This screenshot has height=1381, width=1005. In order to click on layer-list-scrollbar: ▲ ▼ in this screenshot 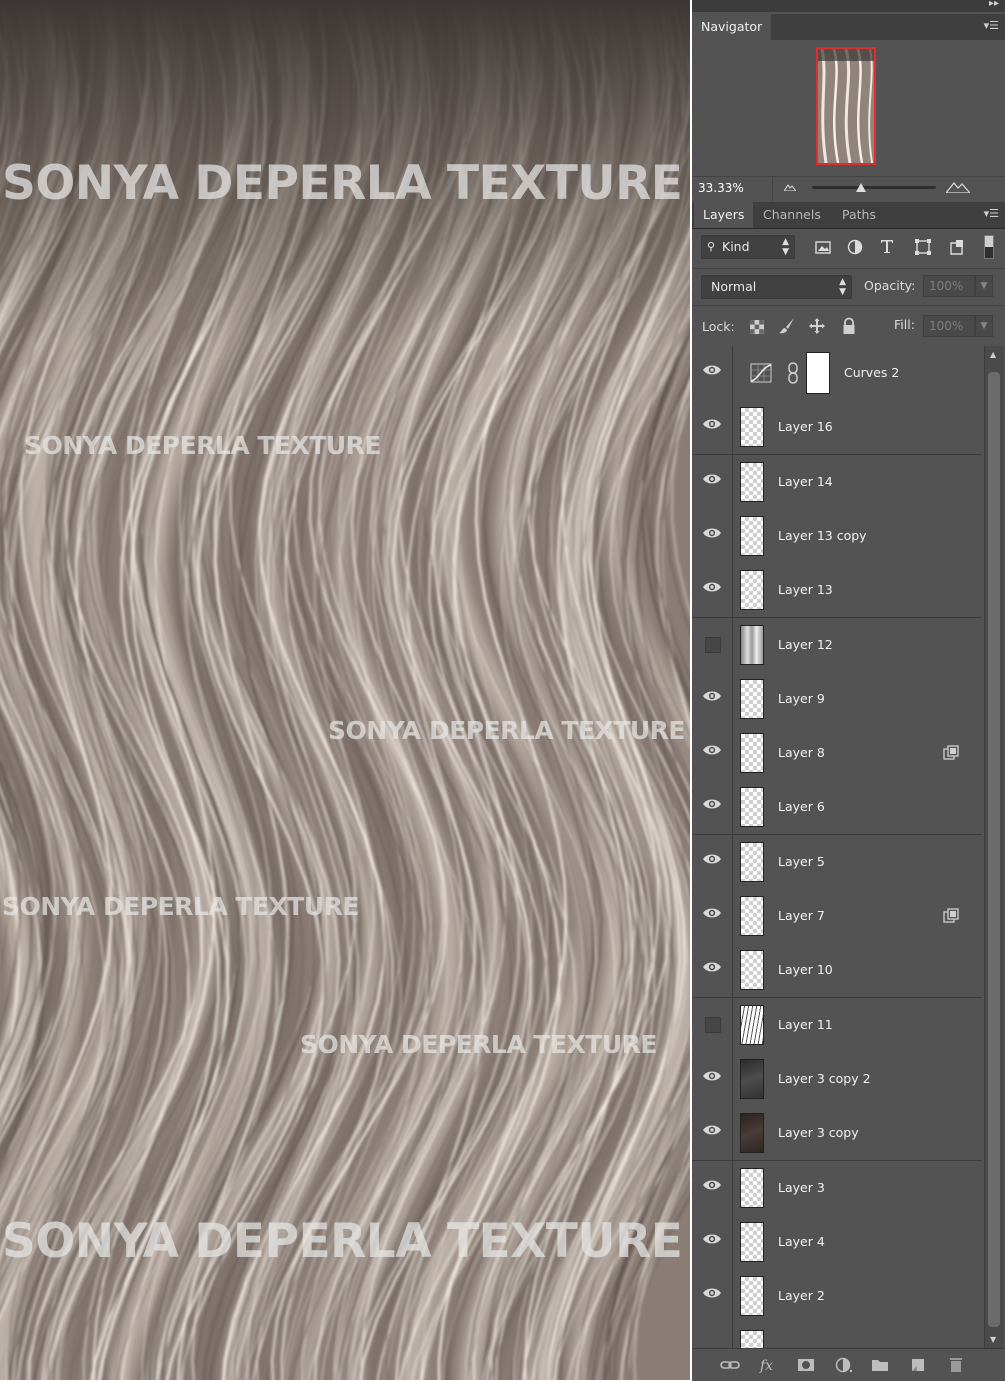, I will do `click(994, 847)`.